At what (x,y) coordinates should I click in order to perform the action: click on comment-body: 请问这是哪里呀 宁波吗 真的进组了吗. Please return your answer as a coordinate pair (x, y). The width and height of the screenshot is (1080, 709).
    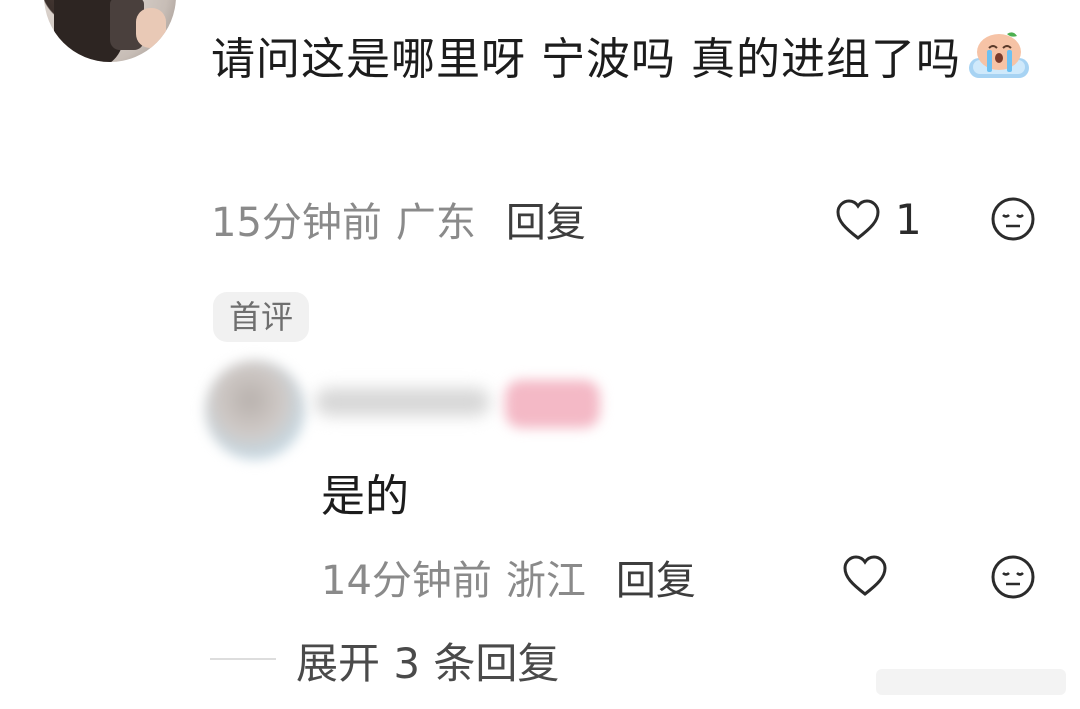
    Looking at the image, I should click on (621, 60).